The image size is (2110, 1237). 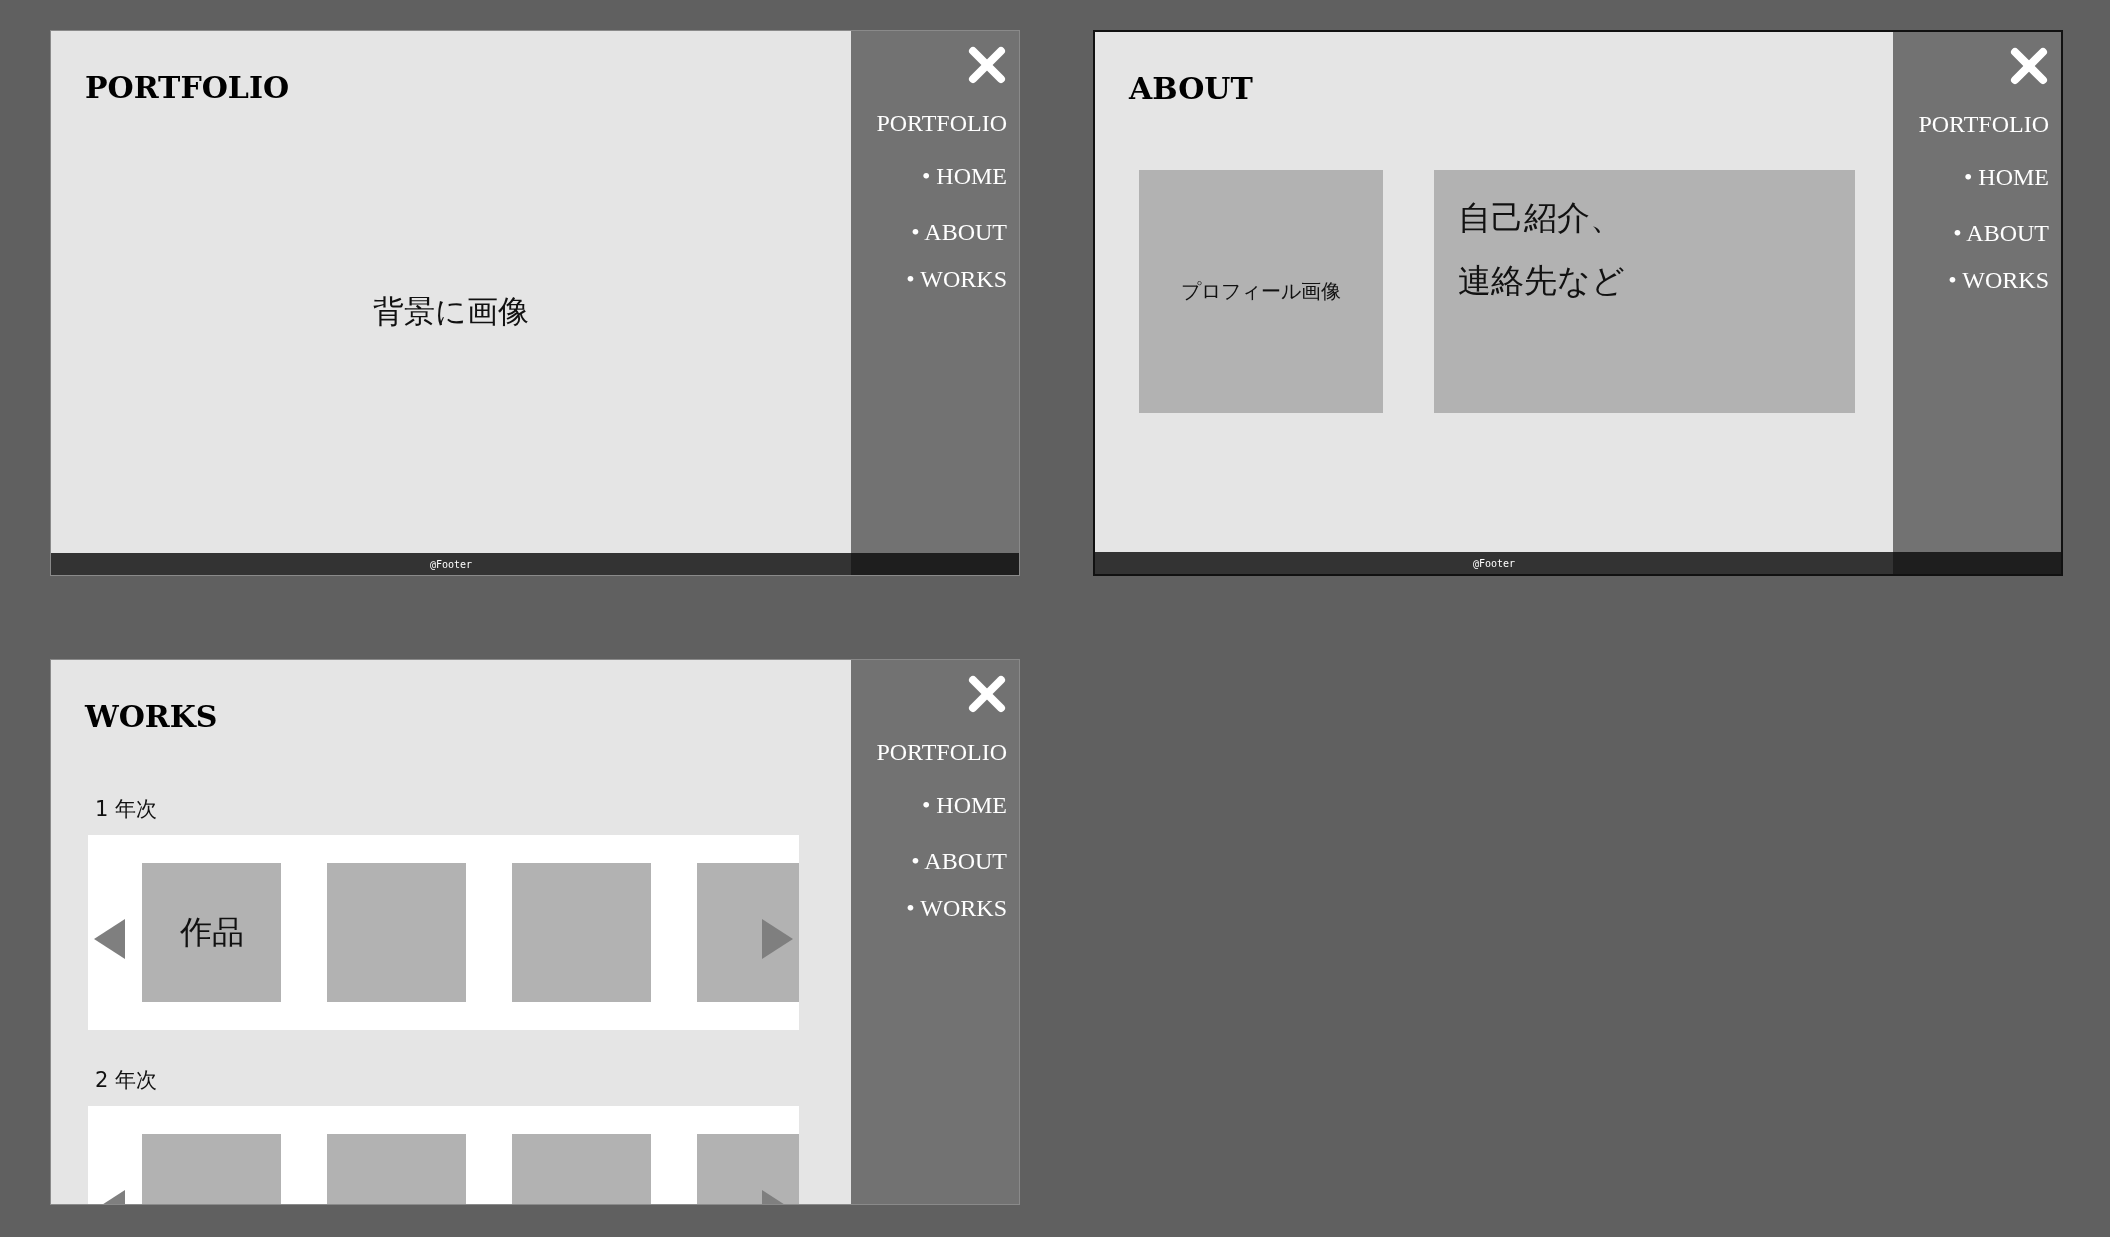 I want to click on page-title: PORTFOLIO, so click(x=187, y=87).